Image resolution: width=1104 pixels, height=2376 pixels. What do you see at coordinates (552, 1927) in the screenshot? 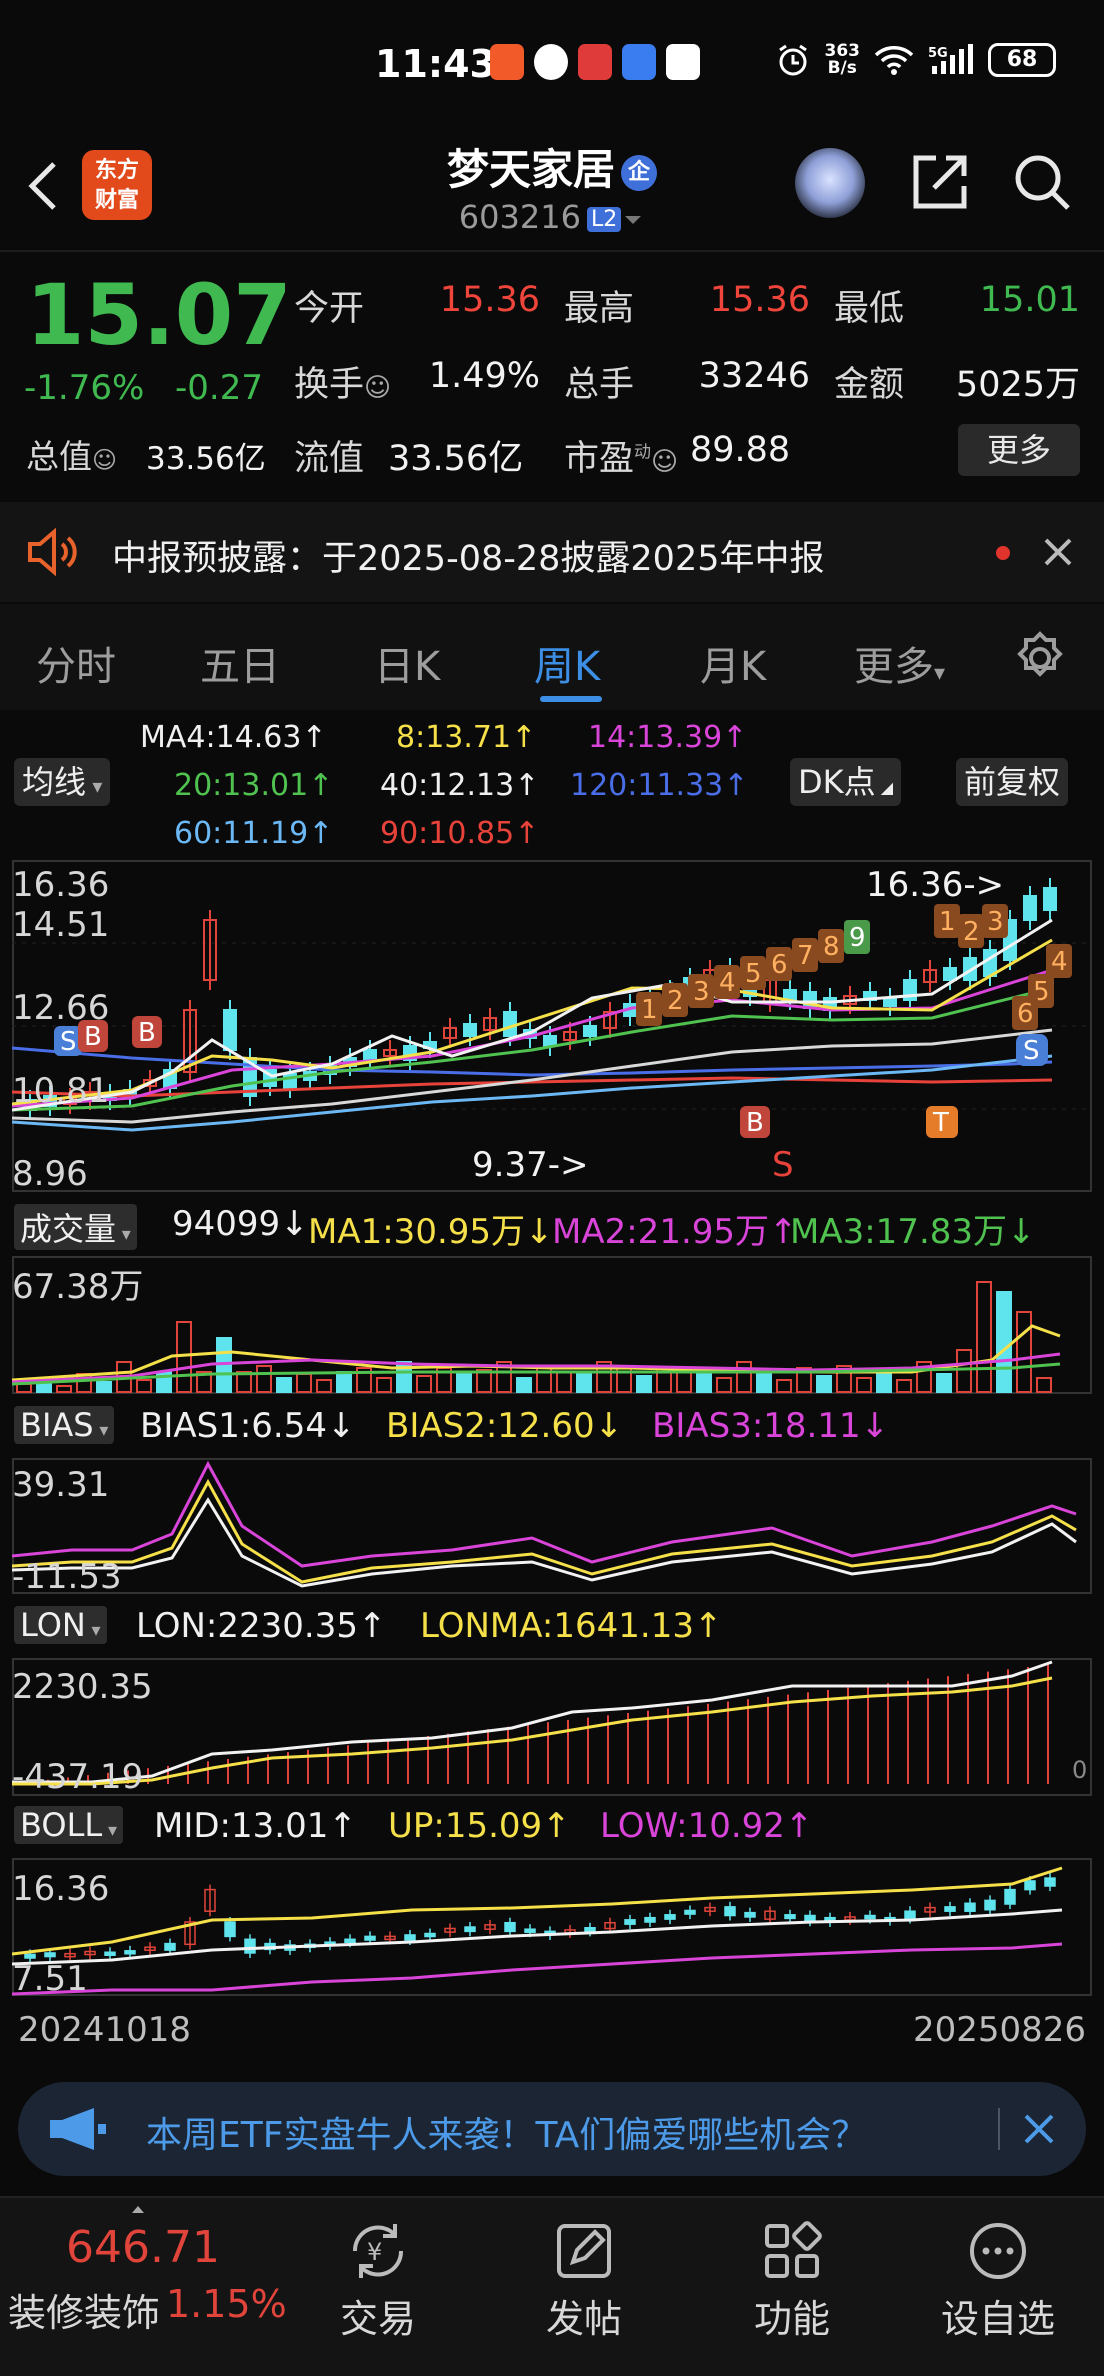
I see `boll-chart: 16.36 7.51` at bounding box center [552, 1927].